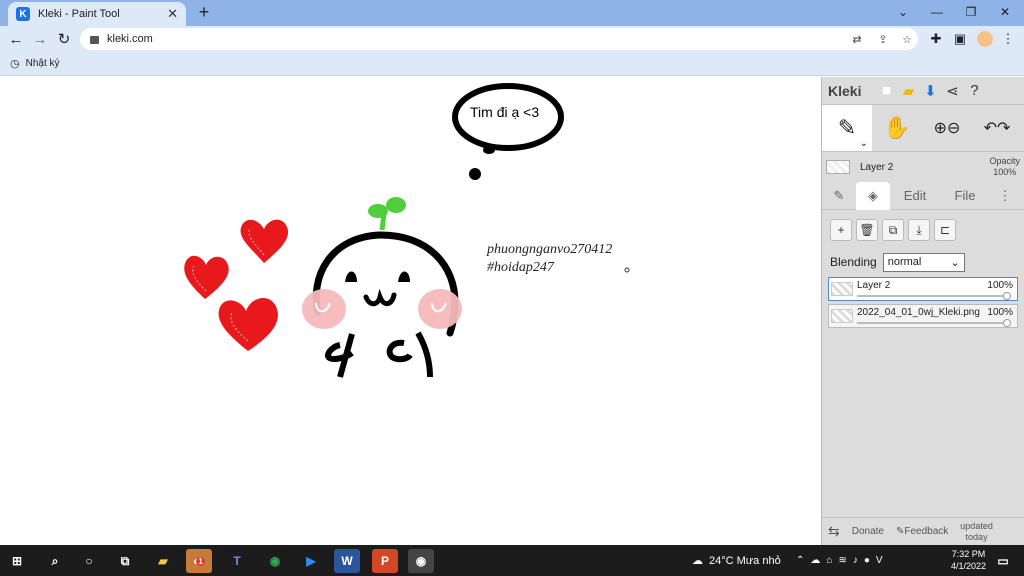 Image resolution: width=1024 pixels, height=576 pixels. I want to click on mouth, so click(380, 297).